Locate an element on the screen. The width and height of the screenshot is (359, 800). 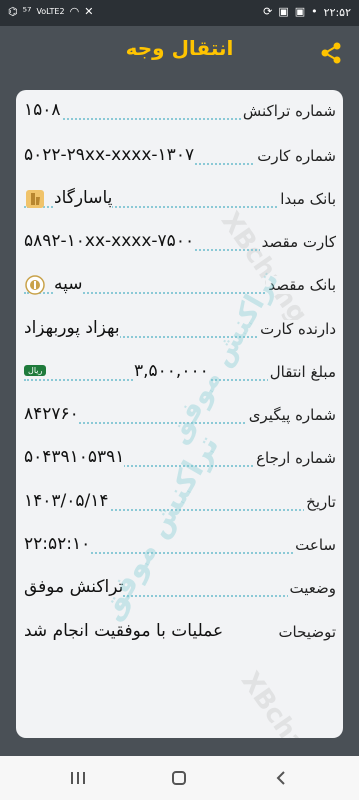
sync-icon: ⟳ is located at coordinates (268, 11).